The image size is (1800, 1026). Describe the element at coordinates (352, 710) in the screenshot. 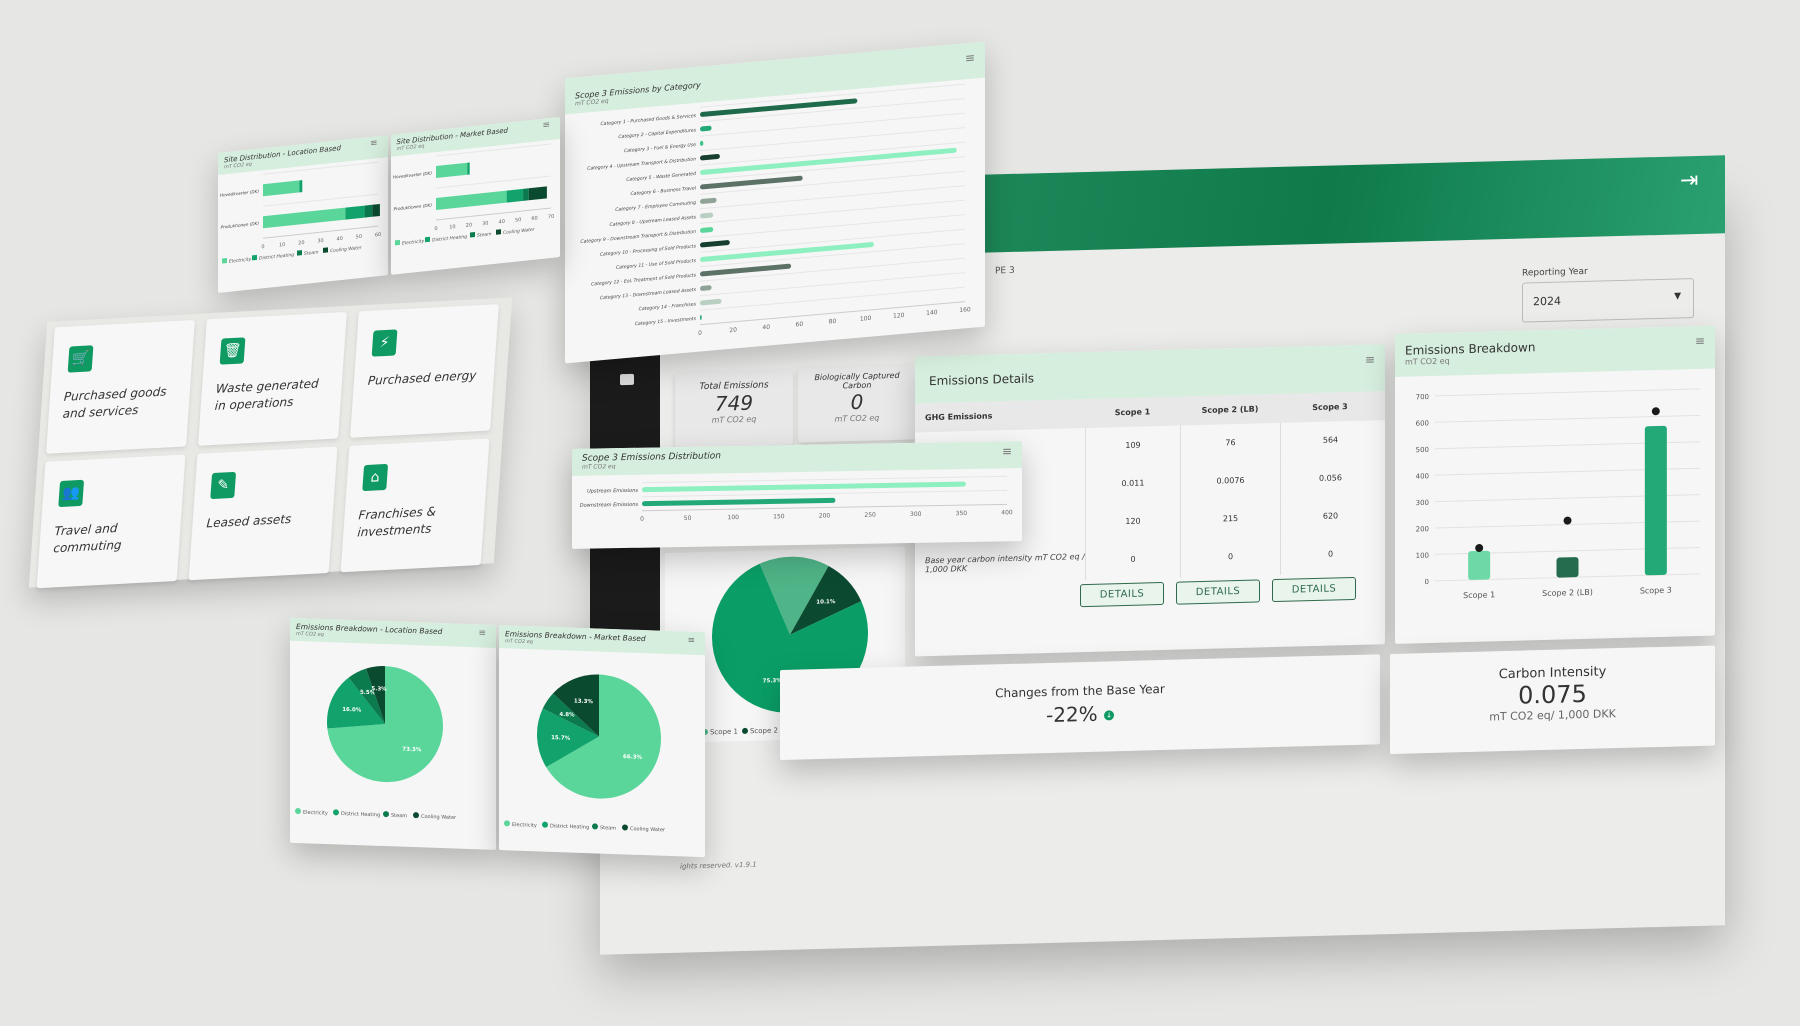

I see `data-label: 16.0%` at that location.